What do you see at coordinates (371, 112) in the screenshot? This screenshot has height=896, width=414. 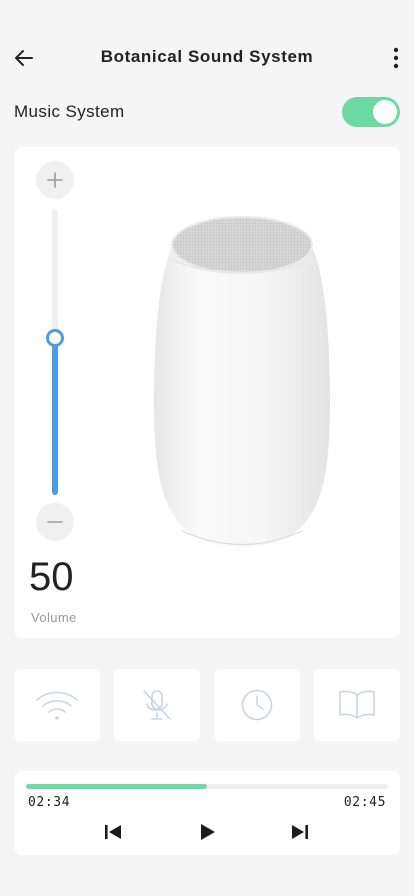 I see `music-system-toggle` at bounding box center [371, 112].